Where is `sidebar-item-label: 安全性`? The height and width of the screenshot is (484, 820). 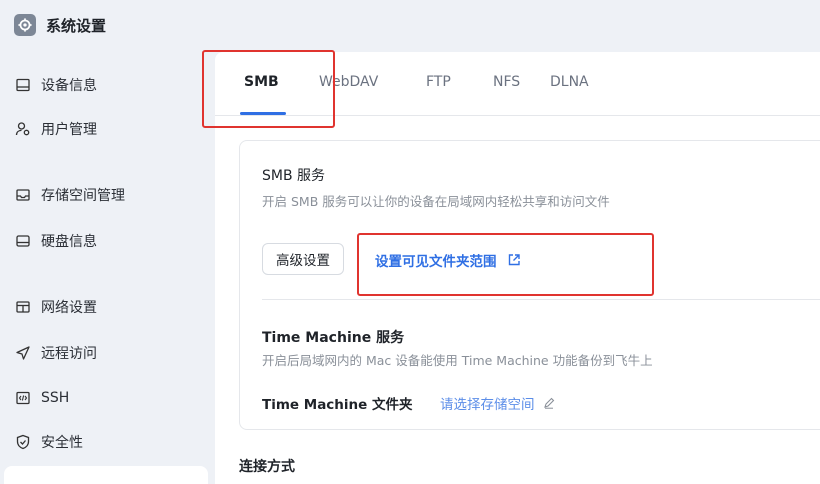
sidebar-item-label: 安全性 is located at coordinates (62, 443).